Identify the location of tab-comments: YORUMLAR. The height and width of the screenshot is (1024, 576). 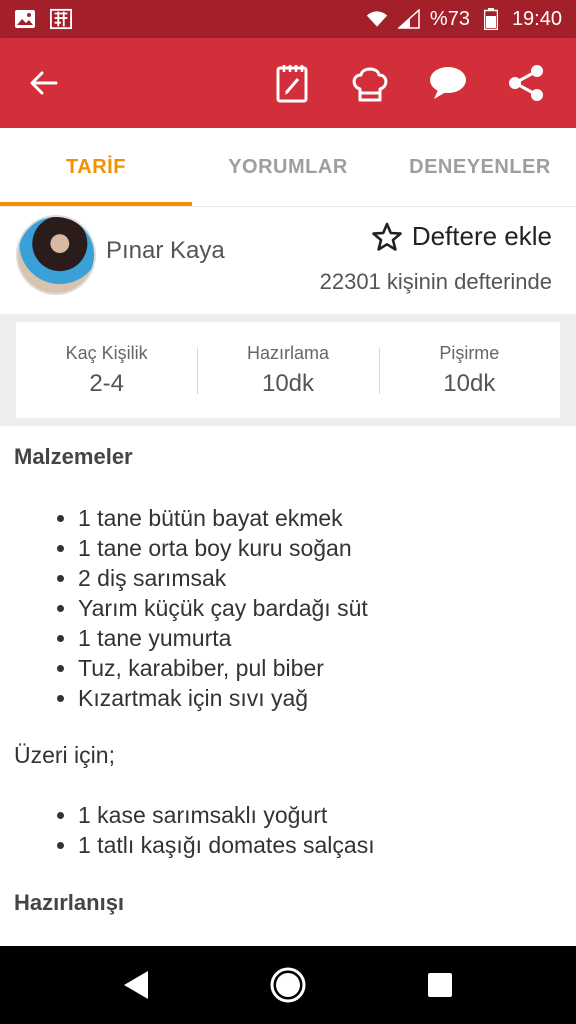
(288, 167).